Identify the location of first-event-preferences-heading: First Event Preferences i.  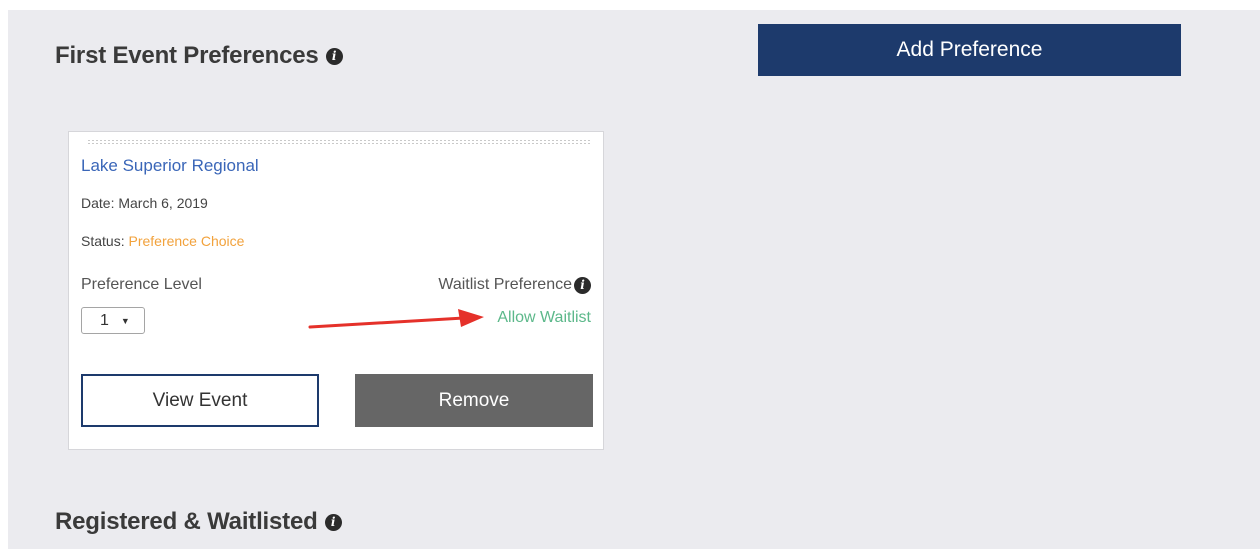
(199, 56).